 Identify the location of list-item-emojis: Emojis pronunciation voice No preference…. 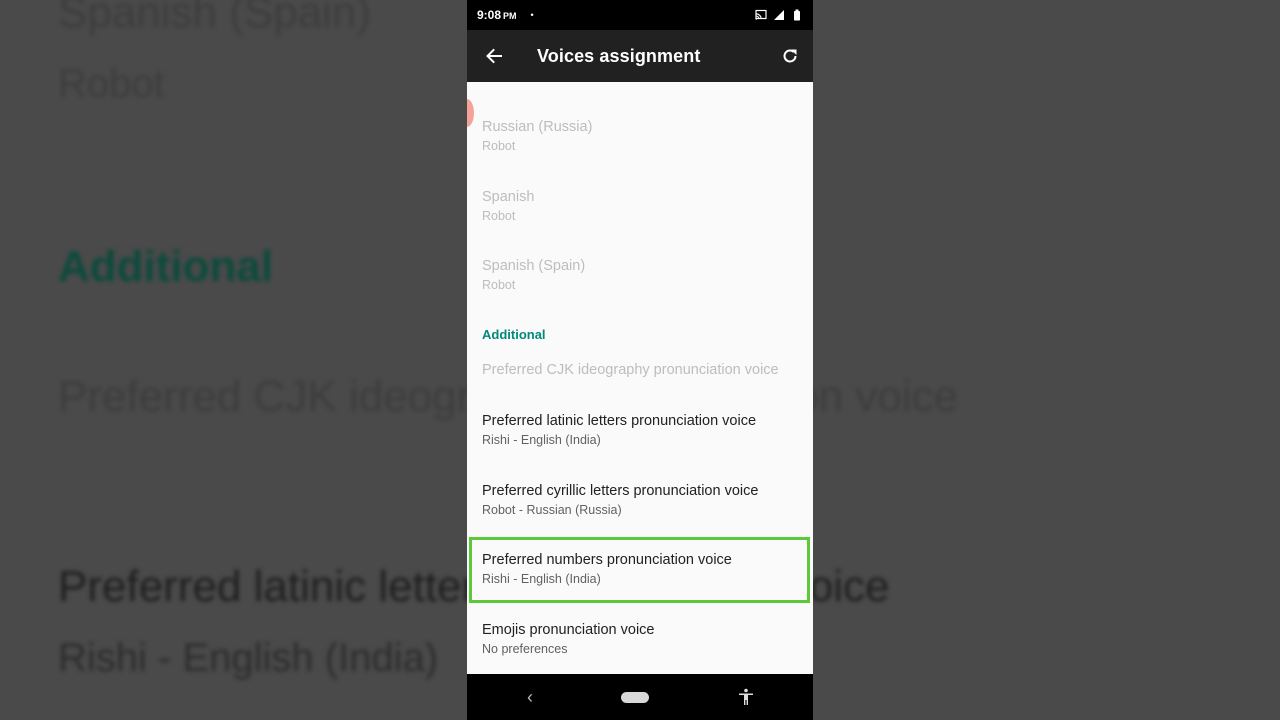
(644, 639).